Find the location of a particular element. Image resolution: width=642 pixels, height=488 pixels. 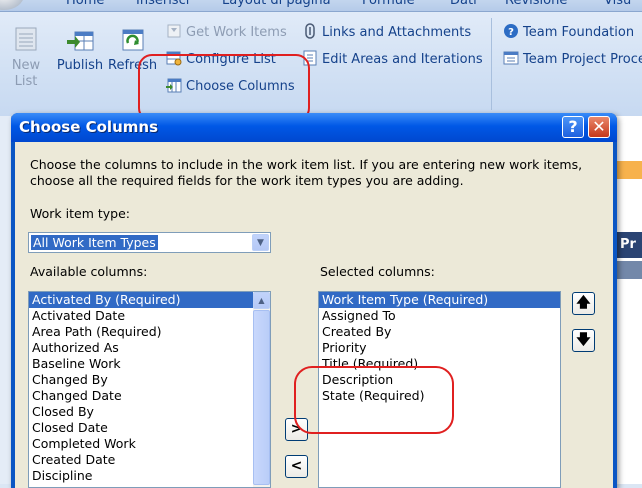

list-item: Work Item Type (Required) is located at coordinates (439, 300).